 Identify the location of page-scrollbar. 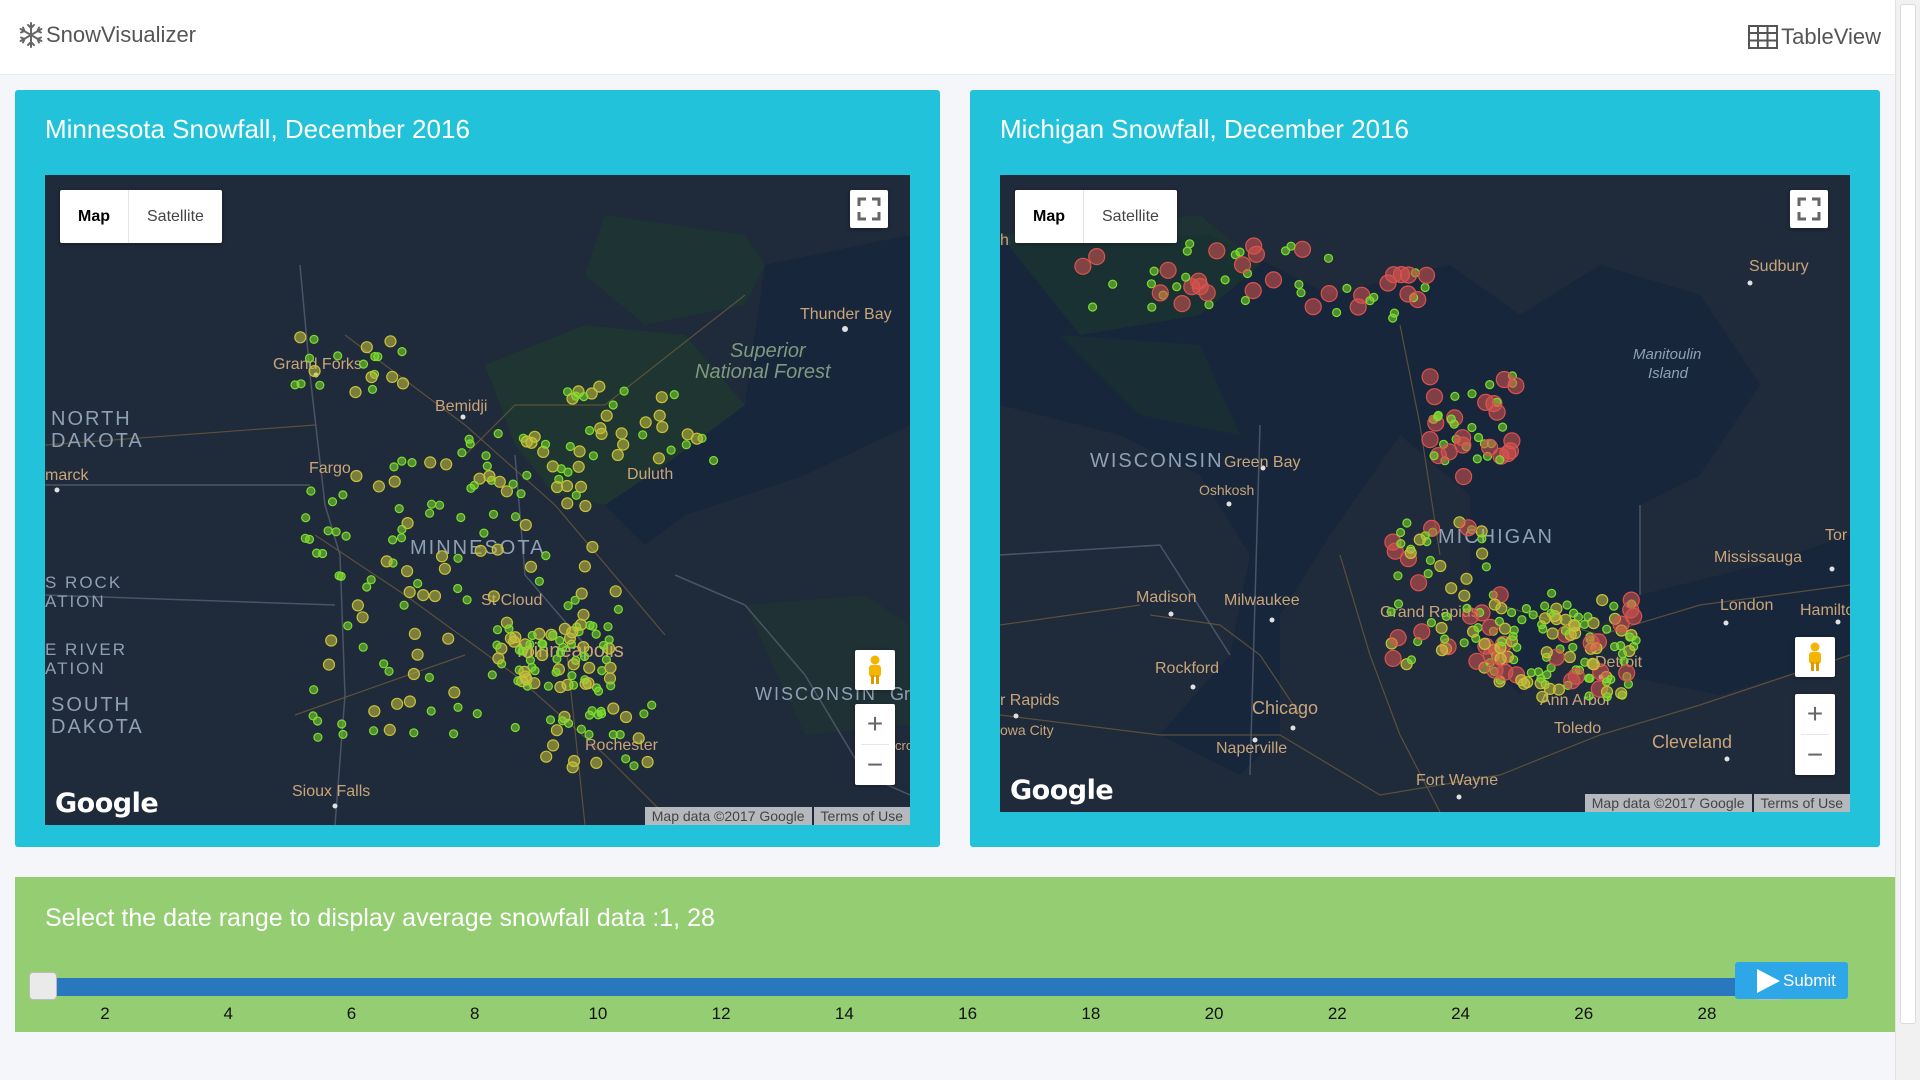
(1907, 540).